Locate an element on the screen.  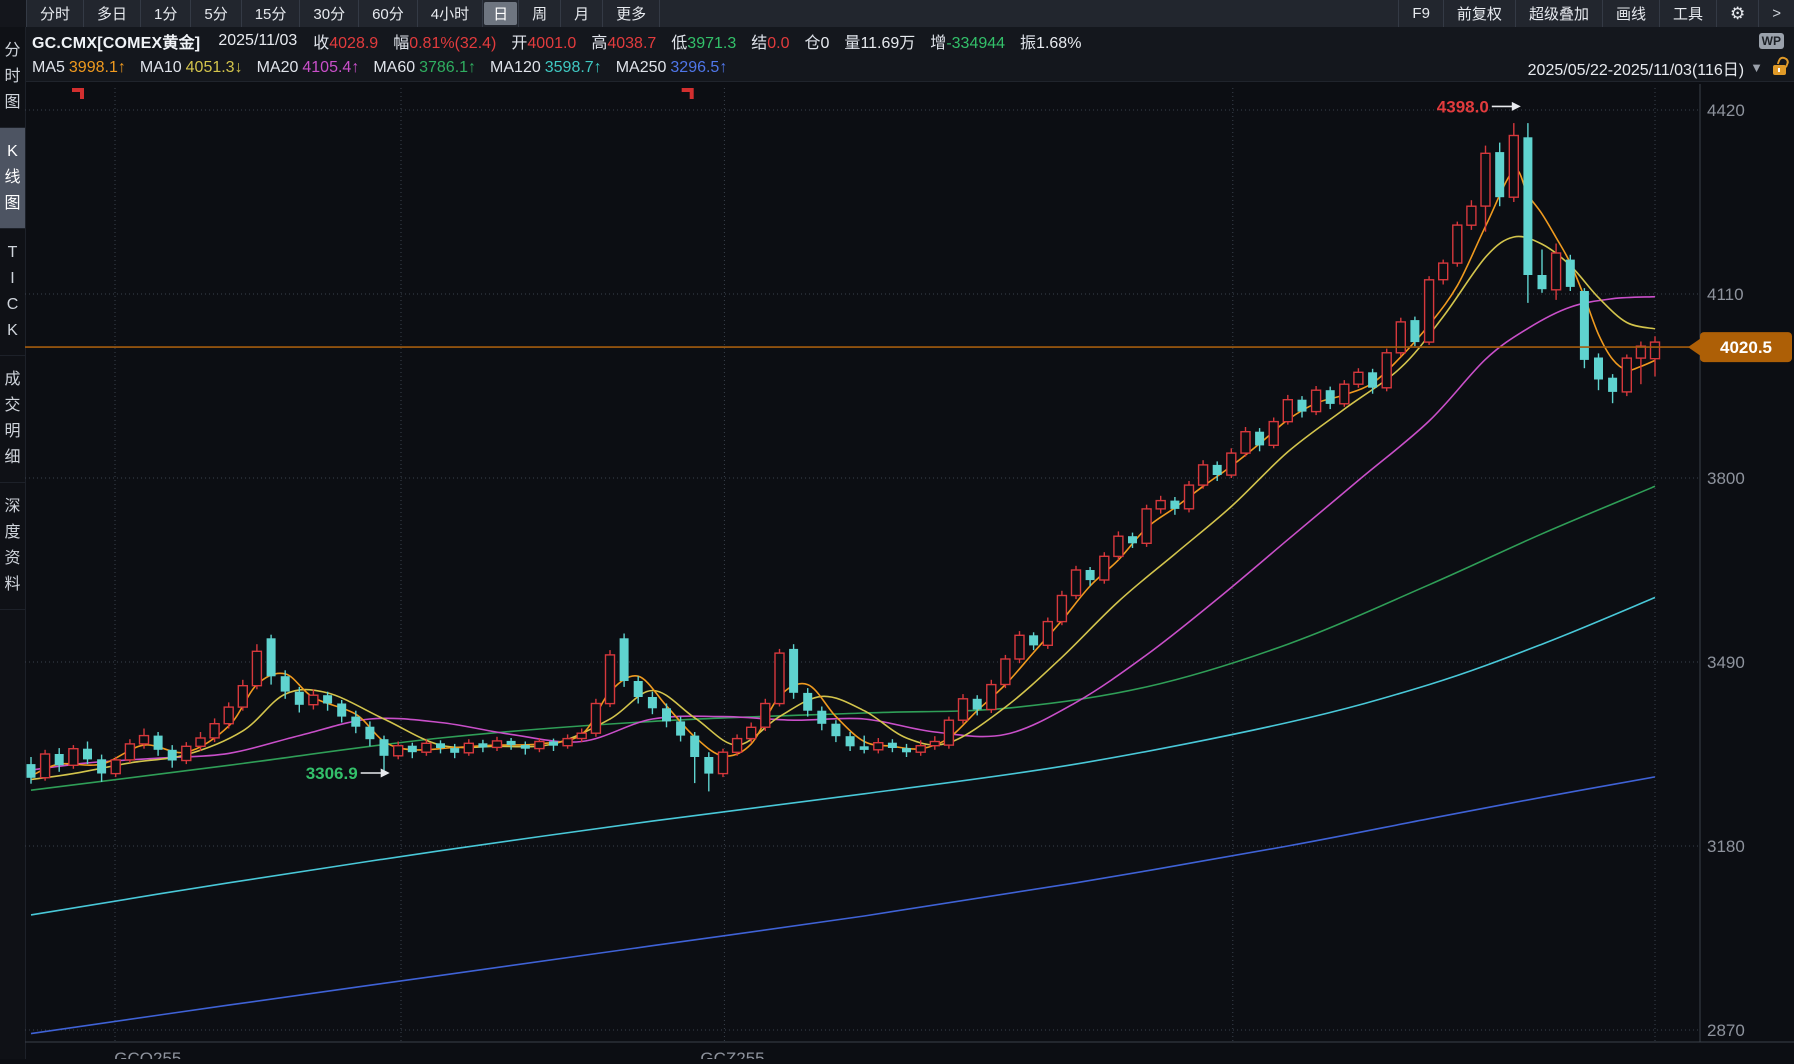
field-low-value: 3971.3 is located at coordinates (712, 43).